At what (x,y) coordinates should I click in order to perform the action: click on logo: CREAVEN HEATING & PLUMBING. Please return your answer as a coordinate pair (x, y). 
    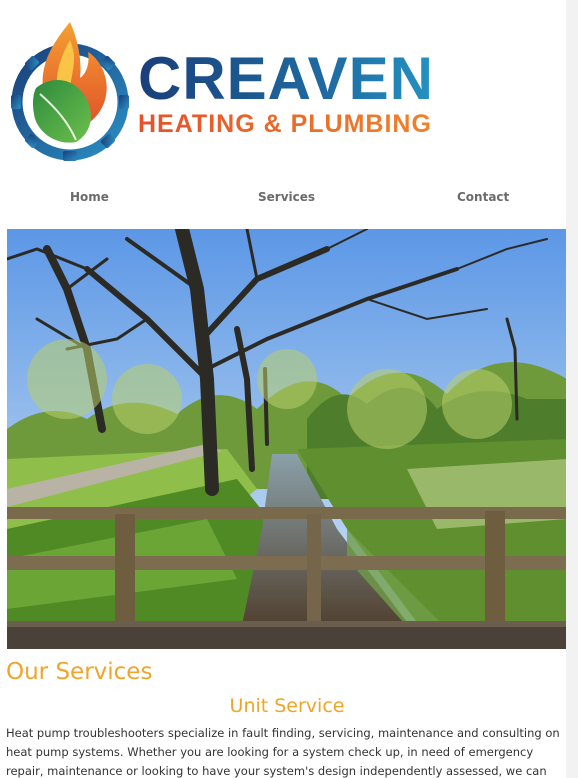
    Looking at the image, I should click on (240, 91).